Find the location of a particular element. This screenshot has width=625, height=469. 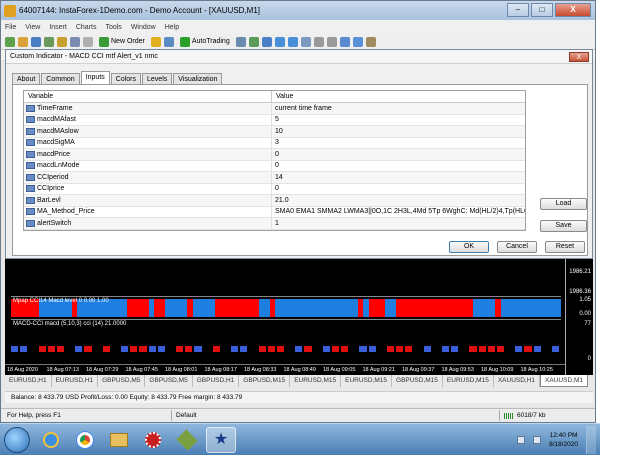

menu-charts: Charts is located at coordinates (86, 27).